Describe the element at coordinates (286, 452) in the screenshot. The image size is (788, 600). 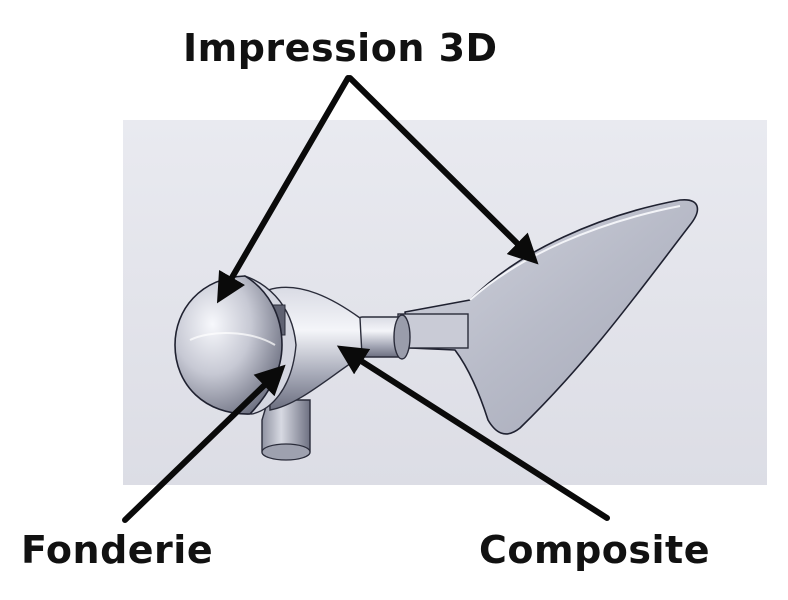
I see `mast-post-base` at that location.